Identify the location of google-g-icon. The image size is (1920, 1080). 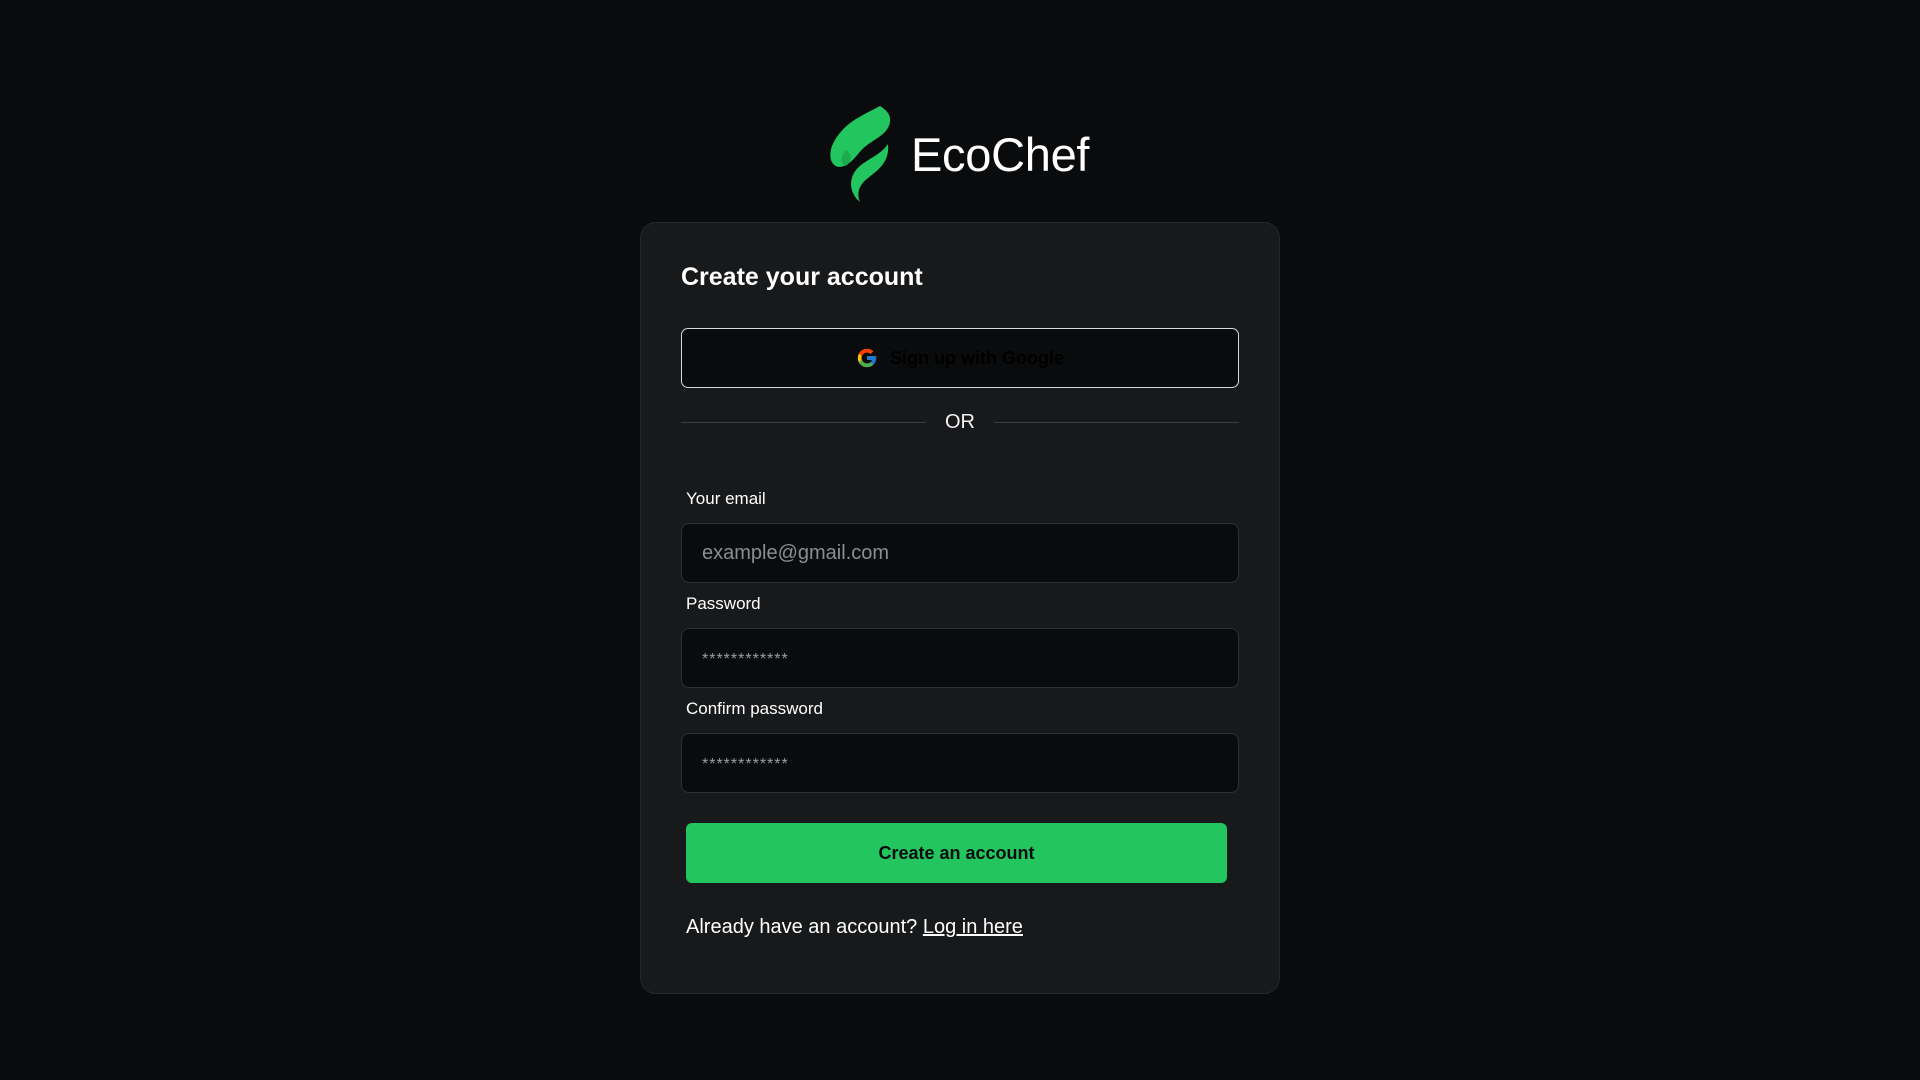
(867, 358).